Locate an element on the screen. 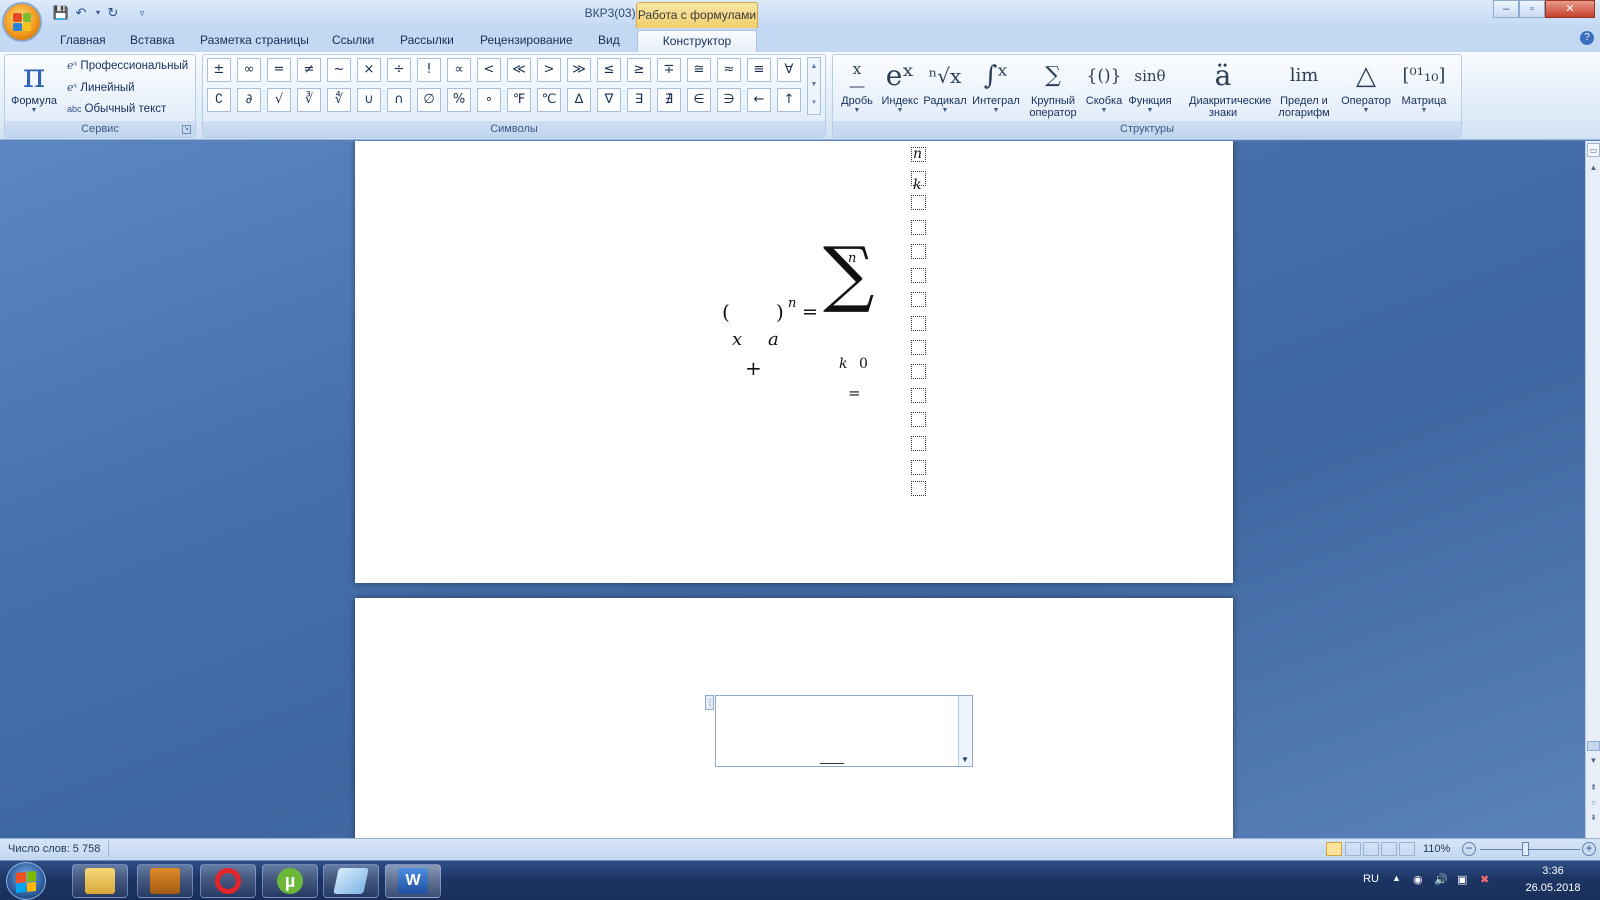 The image size is (1600, 900). zoom-slider-thumb is located at coordinates (1525, 849).